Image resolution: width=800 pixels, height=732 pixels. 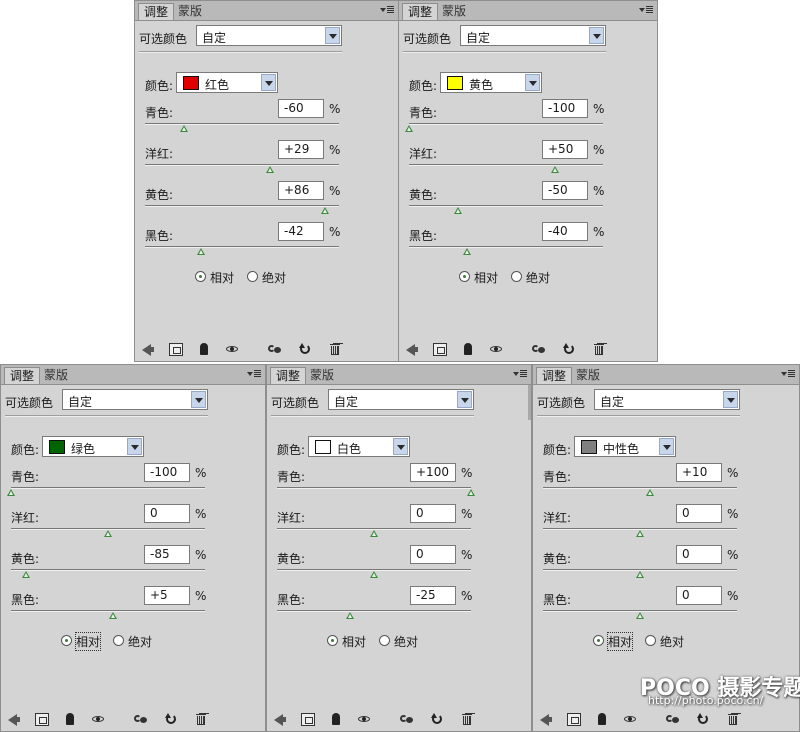 What do you see at coordinates (529, 402) in the screenshot?
I see `scrollbar` at bounding box center [529, 402].